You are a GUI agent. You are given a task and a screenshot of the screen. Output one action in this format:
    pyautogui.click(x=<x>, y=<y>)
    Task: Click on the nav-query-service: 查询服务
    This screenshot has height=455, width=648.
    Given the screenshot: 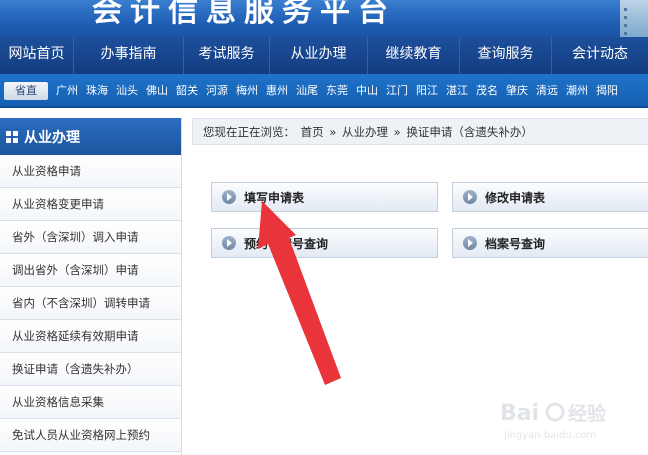 What is the action you would take?
    pyautogui.click(x=506, y=55)
    